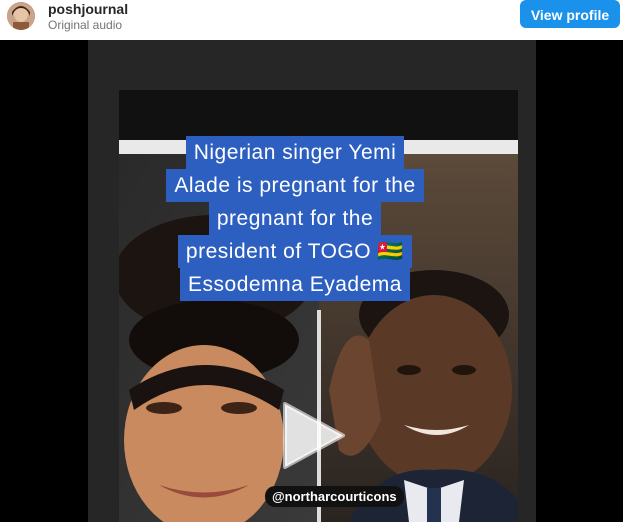 Image resolution: width=623 pixels, height=522 pixels. I want to click on avatar, so click(21, 16).